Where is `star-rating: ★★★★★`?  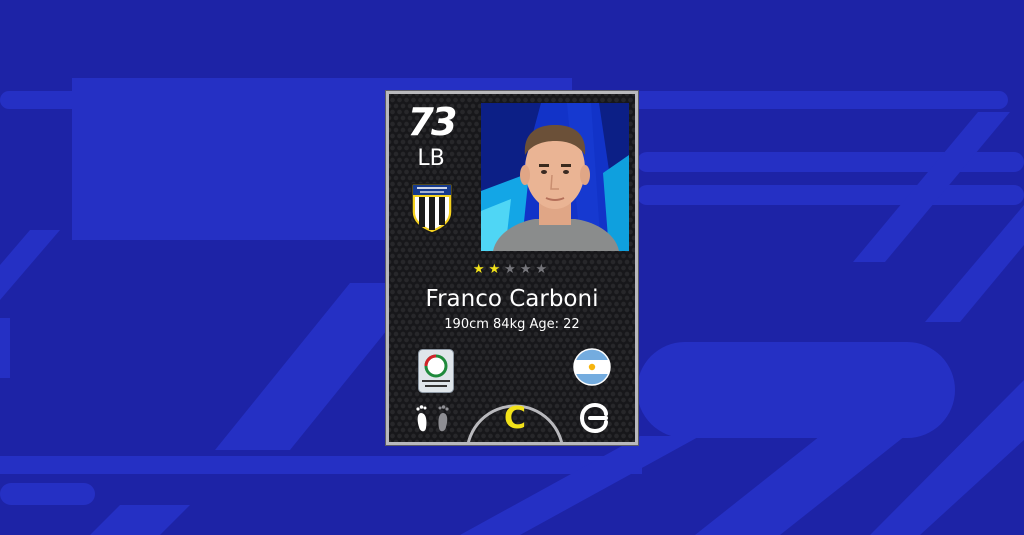
star-rating: ★★★★★ is located at coordinates (512, 270).